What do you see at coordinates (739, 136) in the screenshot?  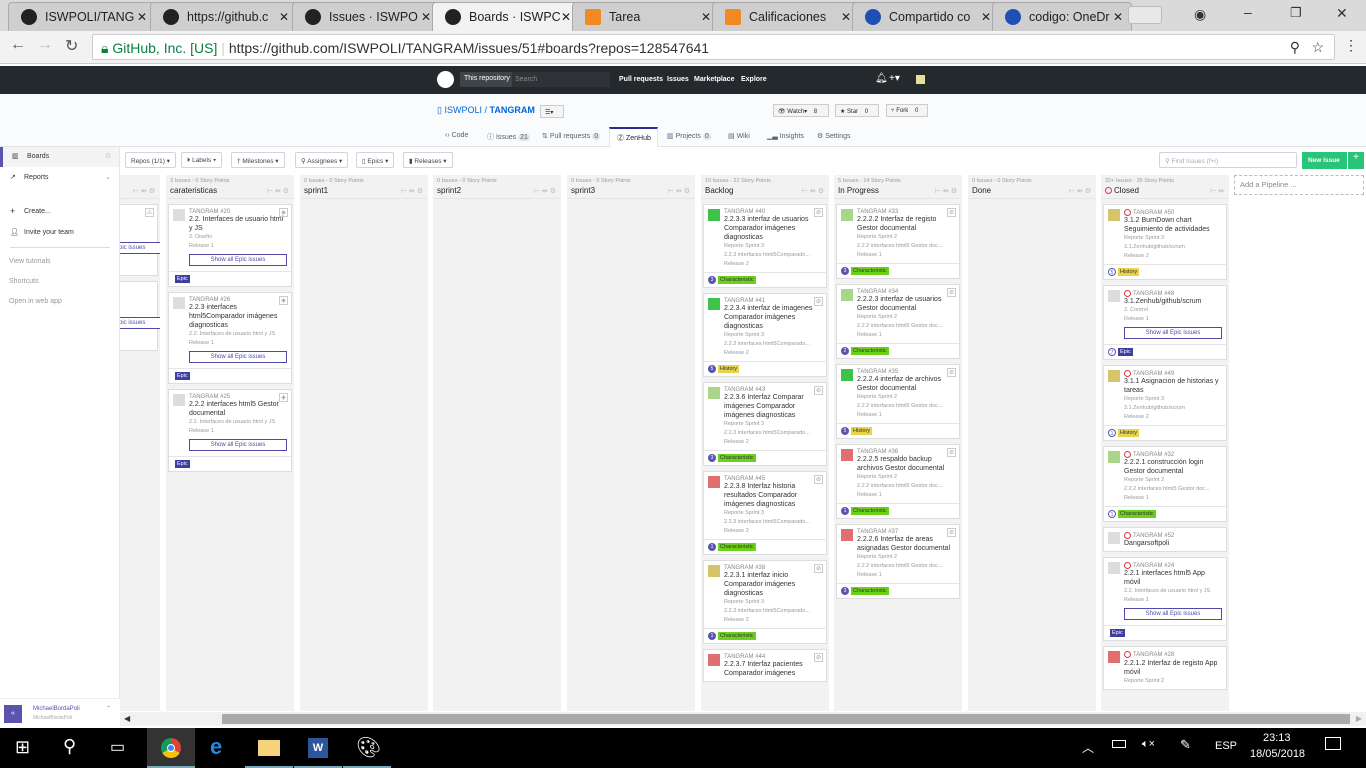 I see `tab-wiki: ▤ Wiki` at bounding box center [739, 136].